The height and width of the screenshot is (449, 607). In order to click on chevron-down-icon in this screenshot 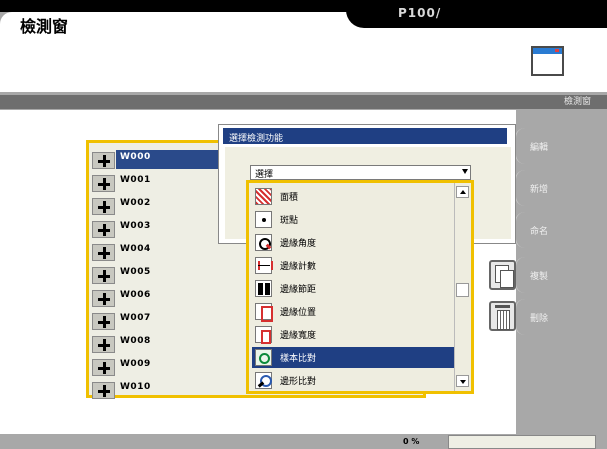, I will do `click(465, 171)`.